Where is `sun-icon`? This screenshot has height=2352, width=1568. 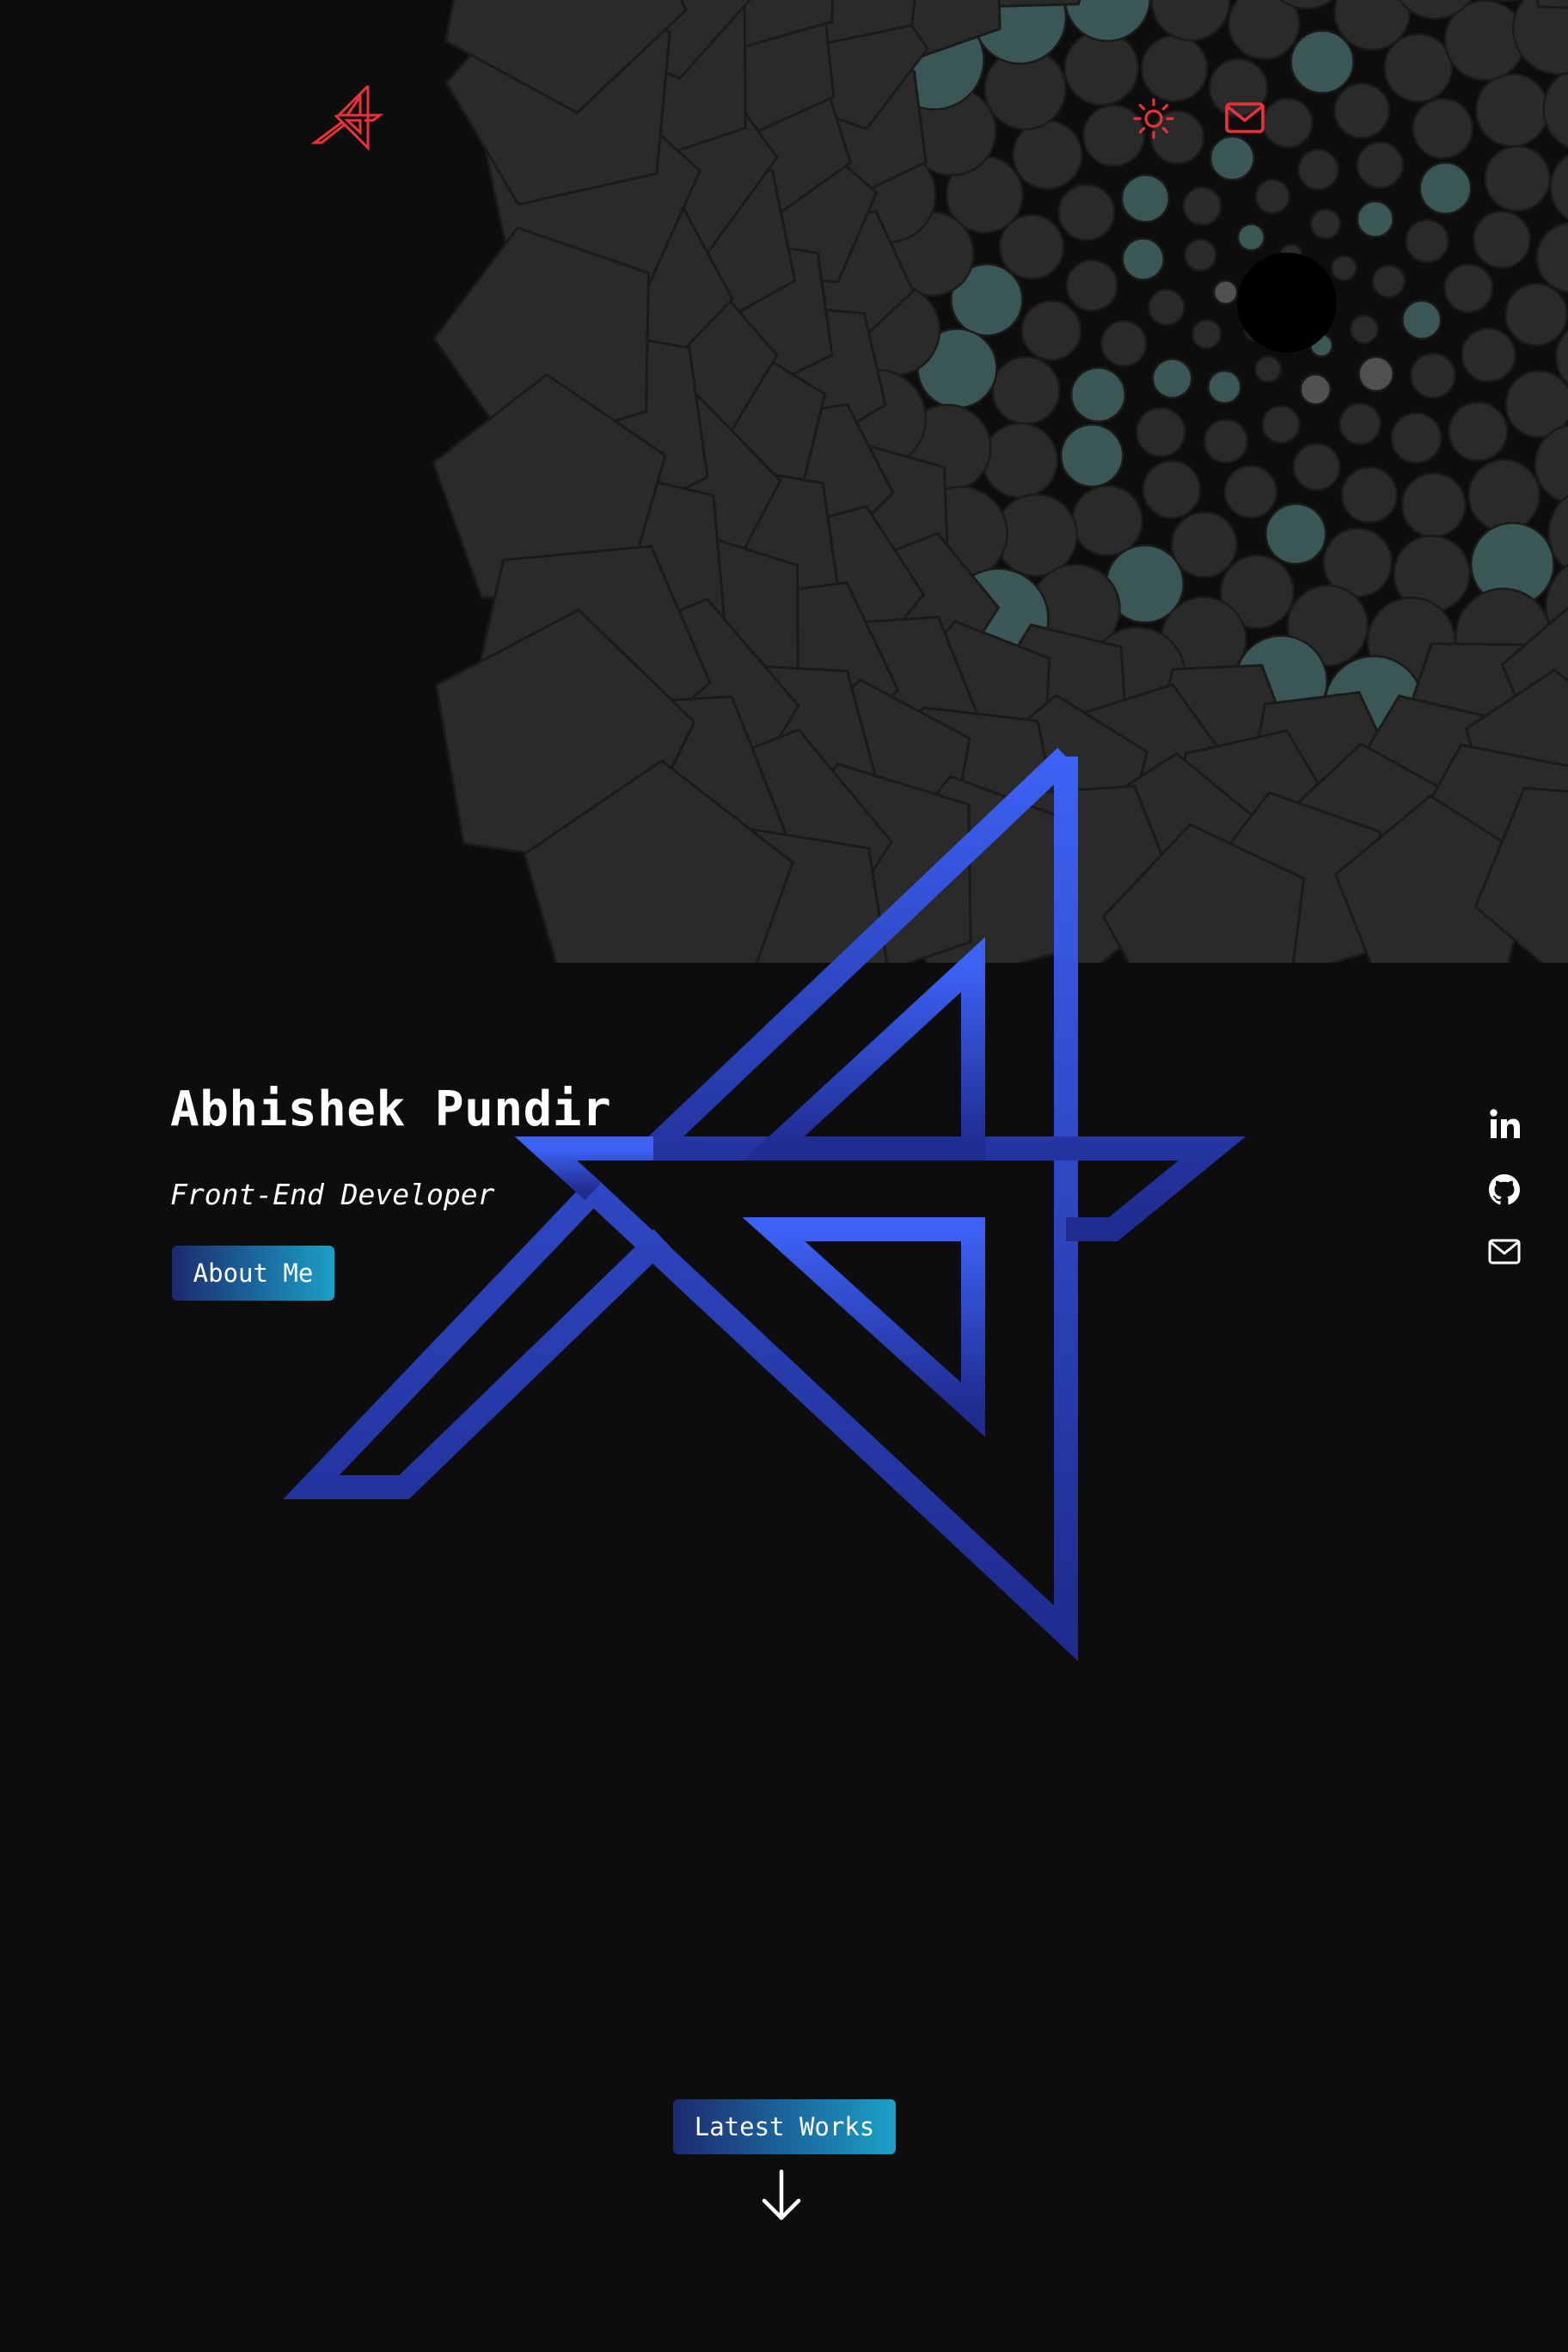
sun-icon is located at coordinates (1153, 118).